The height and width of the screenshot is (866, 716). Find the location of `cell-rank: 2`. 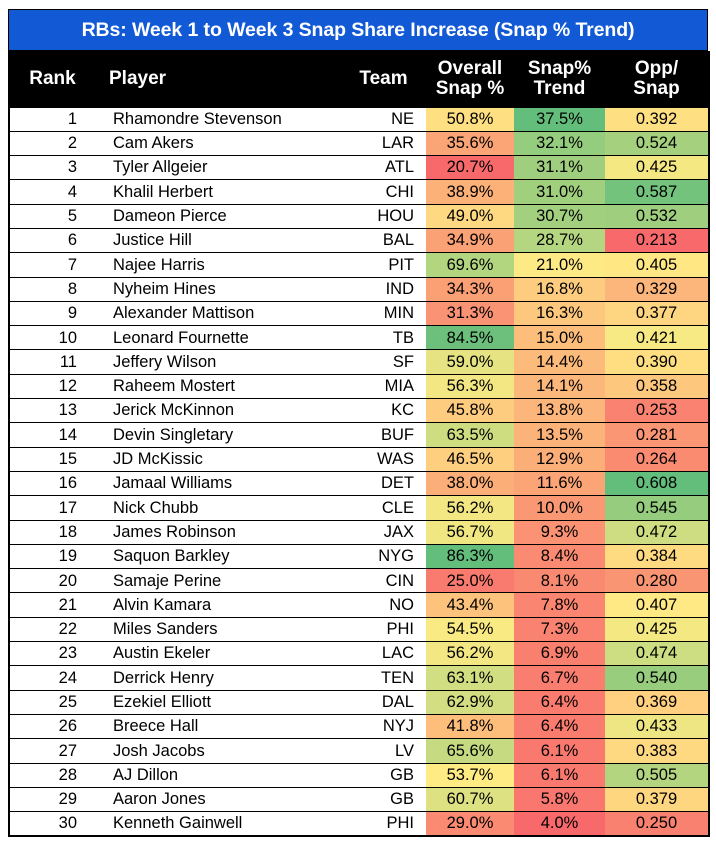

cell-rank: 2 is located at coordinates (52, 143).